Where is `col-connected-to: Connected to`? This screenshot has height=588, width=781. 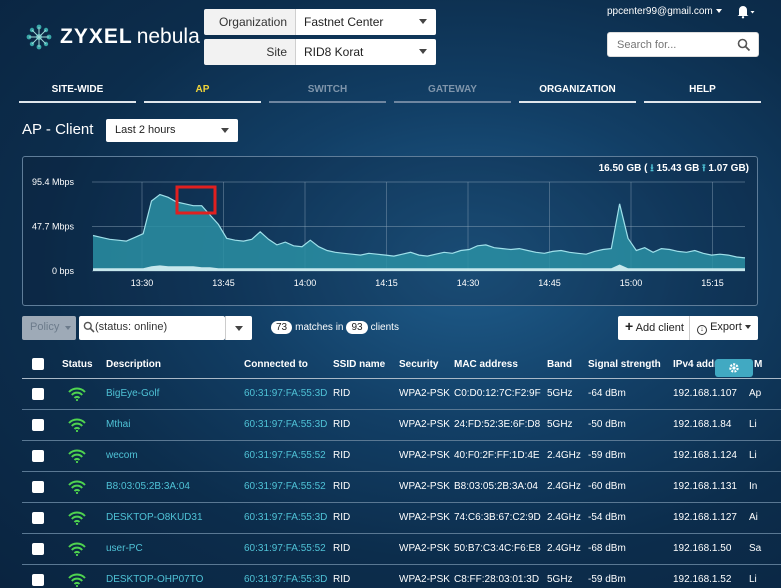 col-connected-to: Connected to is located at coordinates (276, 364).